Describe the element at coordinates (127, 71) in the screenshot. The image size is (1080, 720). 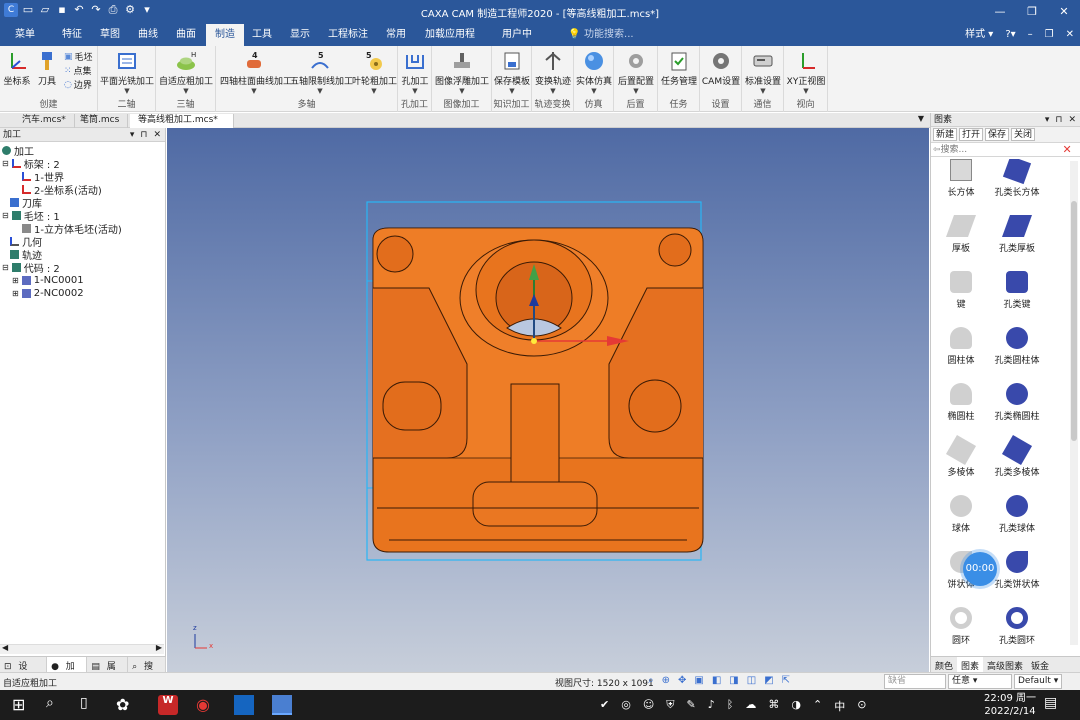
I see `plane-mill-button: 平面光铣加工 ▼` at that location.